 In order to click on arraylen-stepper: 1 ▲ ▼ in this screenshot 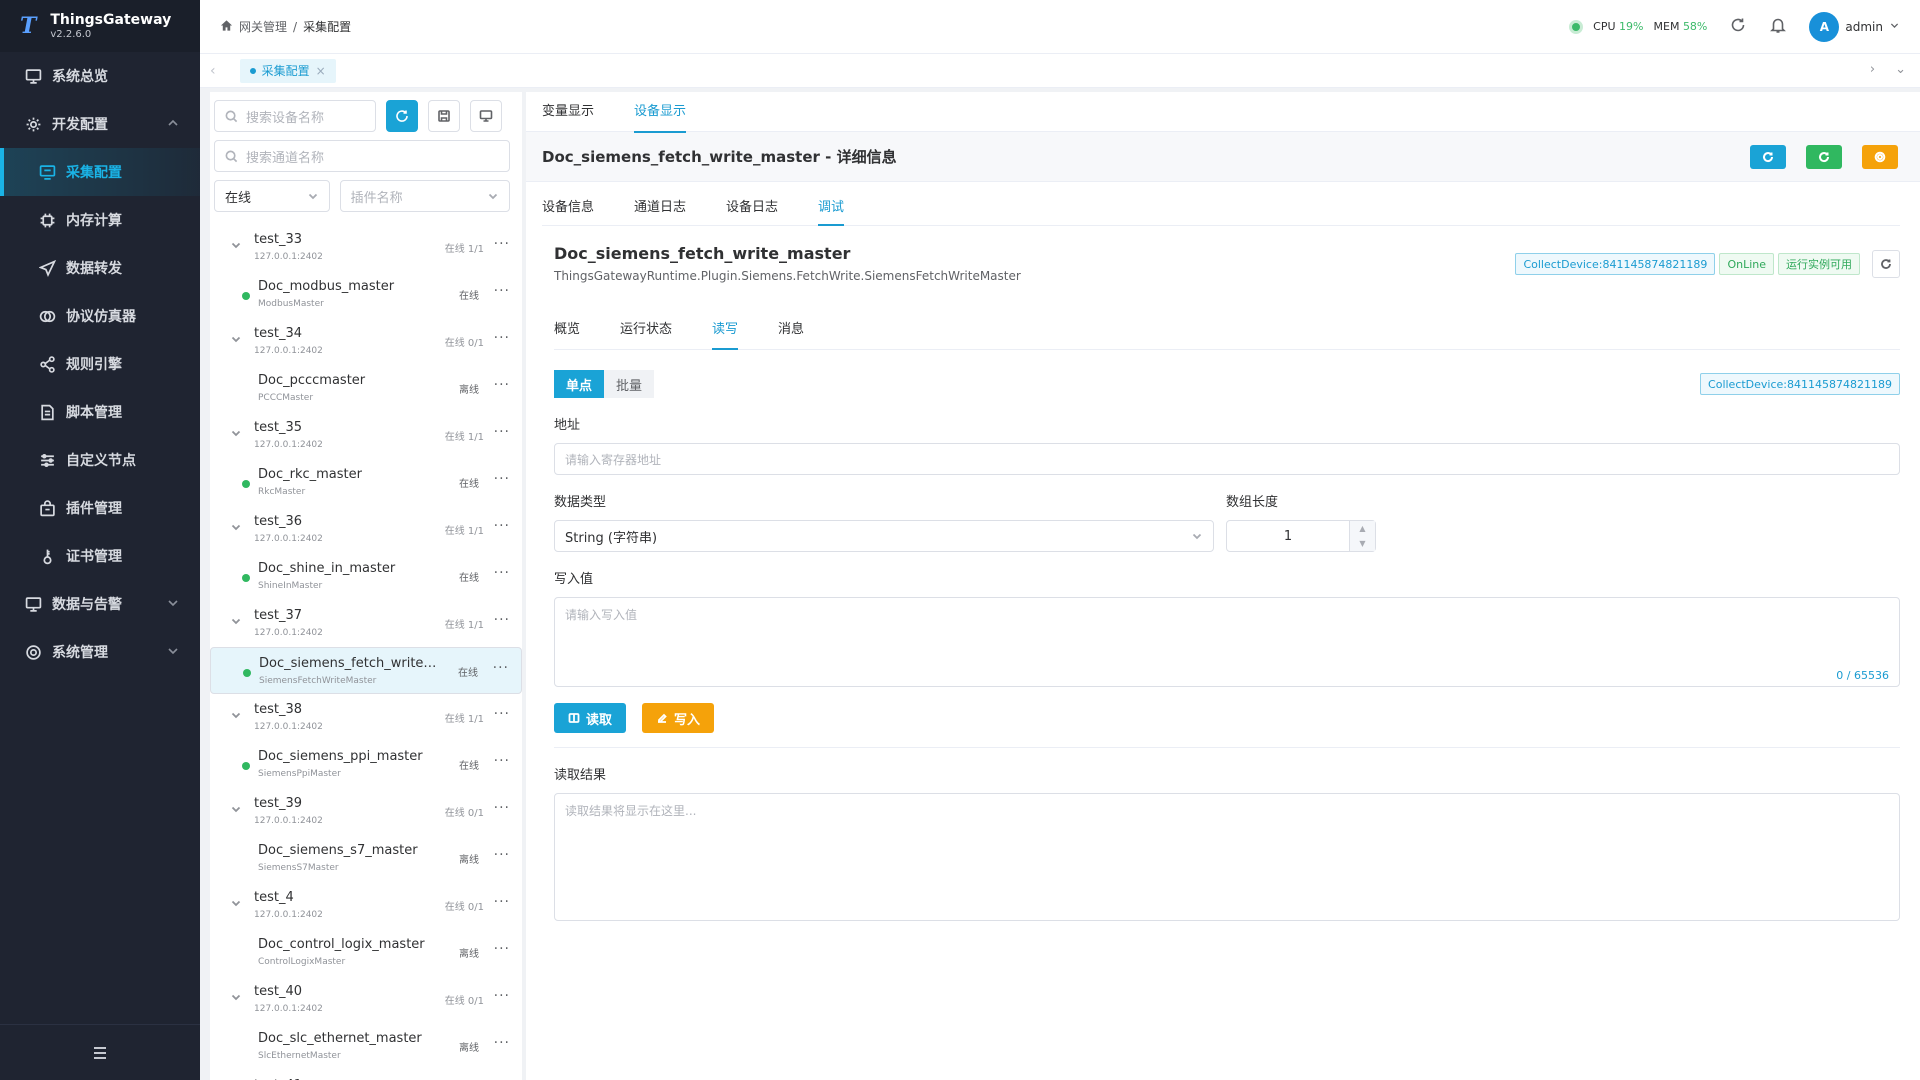, I will do `click(1301, 536)`.